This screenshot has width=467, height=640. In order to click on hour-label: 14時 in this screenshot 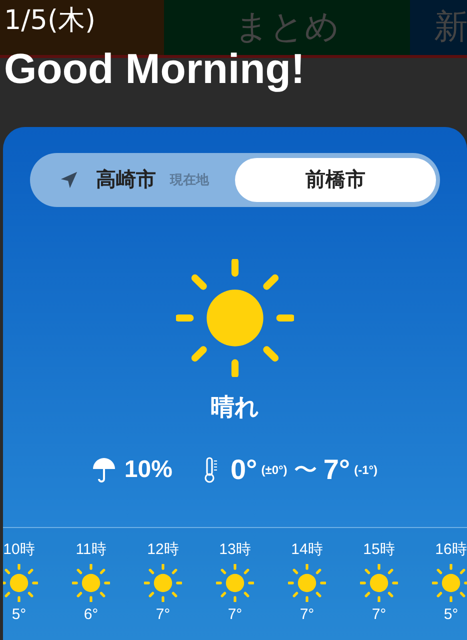, I will do `click(307, 550)`.